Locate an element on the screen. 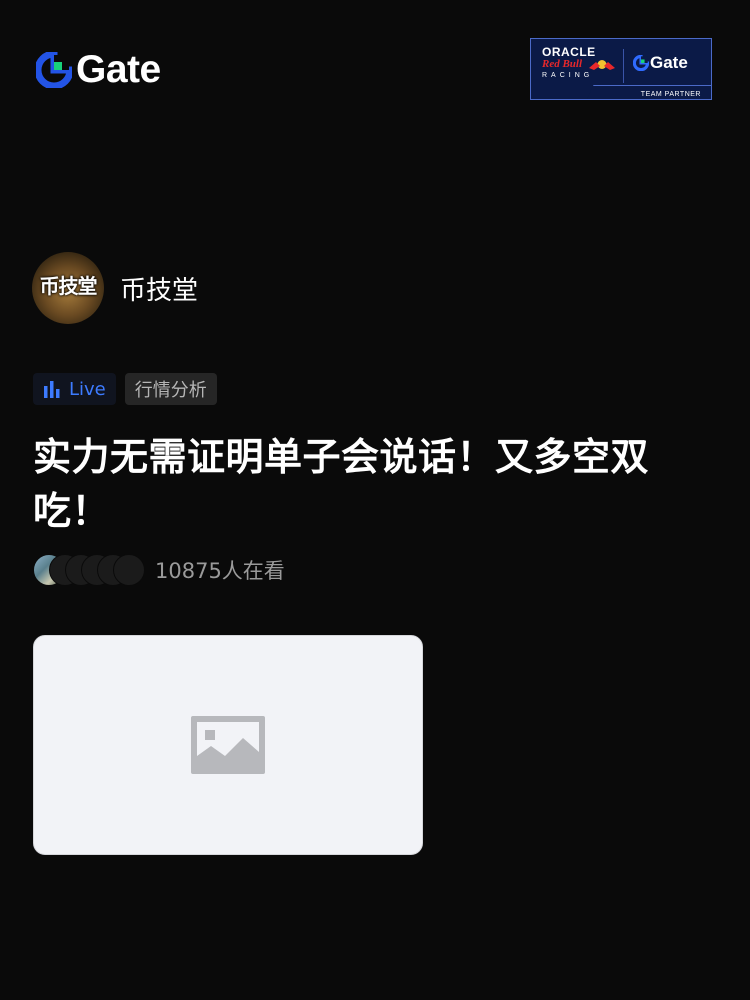 This screenshot has height=1000, width=750. red-bull-icon is located at coordinates (602, 65).